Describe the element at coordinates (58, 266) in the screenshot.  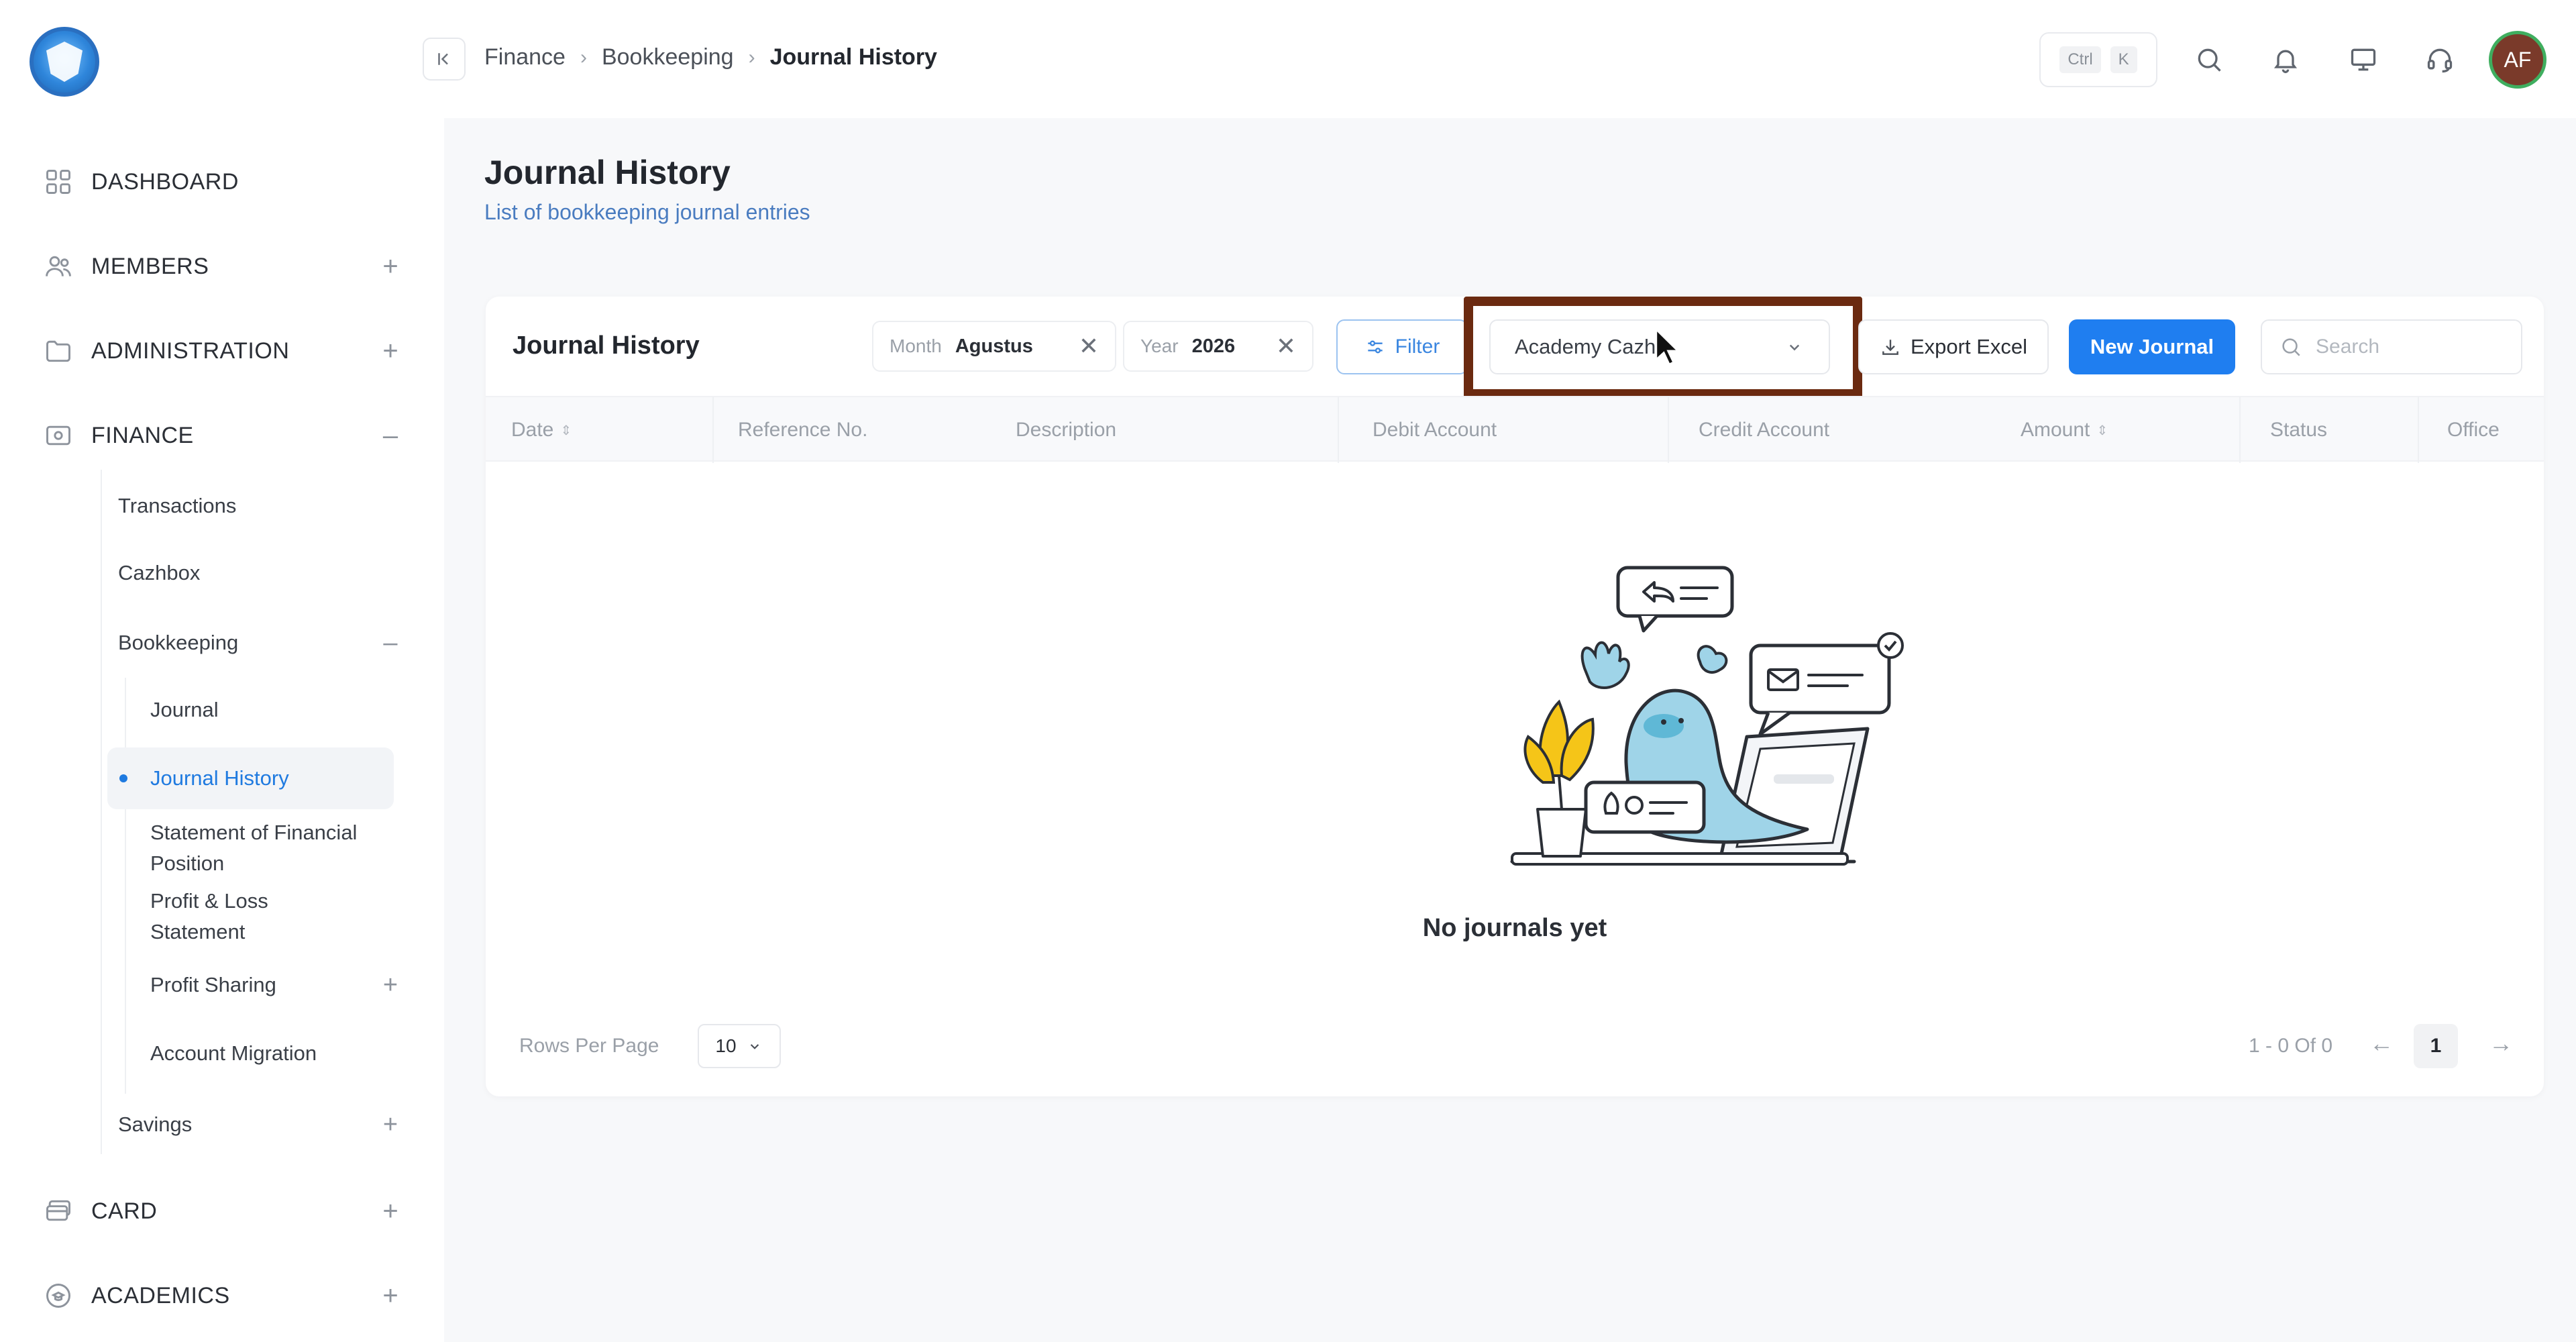
I see `users-icon` at that location.